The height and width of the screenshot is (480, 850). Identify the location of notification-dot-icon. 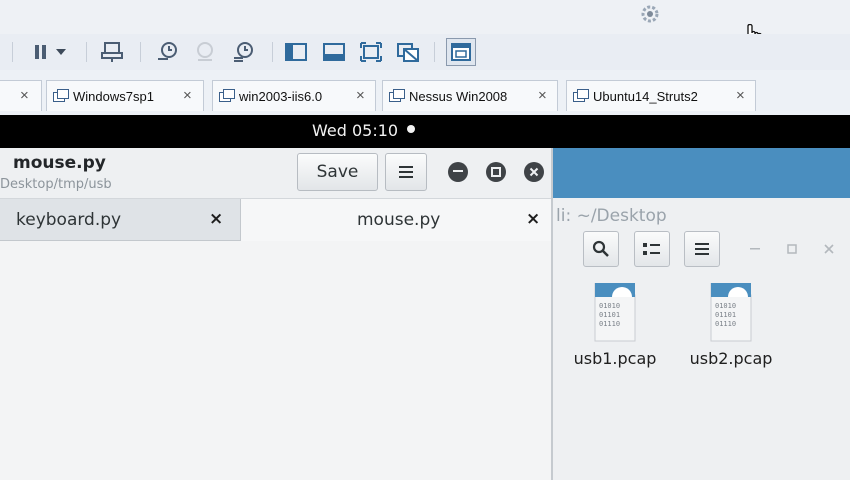
(411, 129).